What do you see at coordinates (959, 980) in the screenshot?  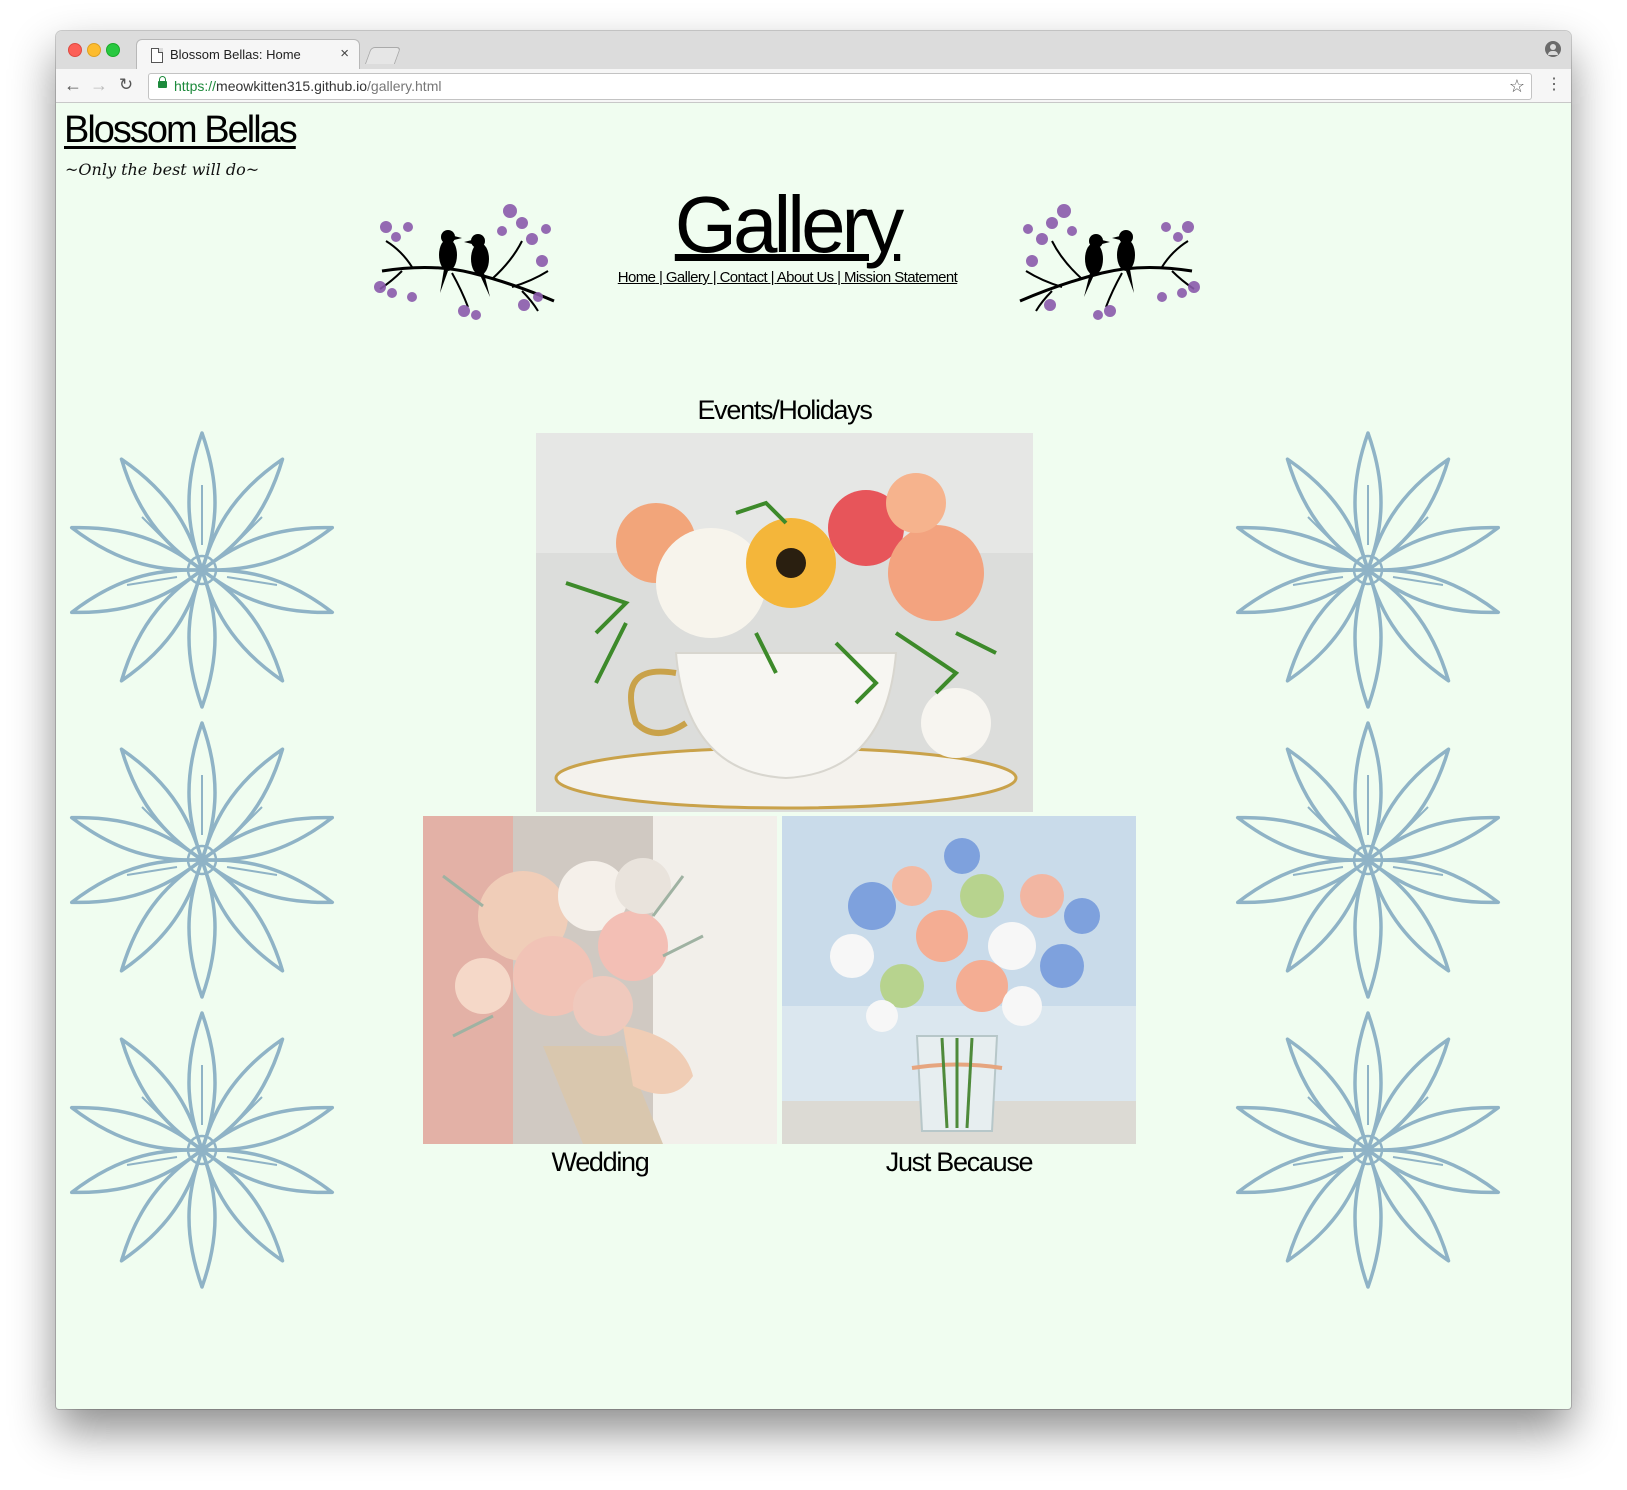 I see `just-because-photo` at bounding box center [959, 980].